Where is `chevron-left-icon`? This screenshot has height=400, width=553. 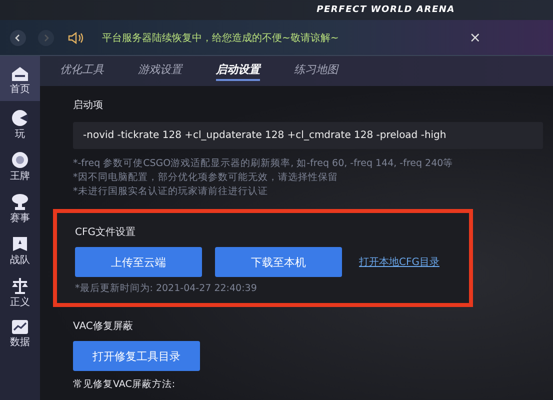
chevron-left-icon is located at coordinates (18, 38).